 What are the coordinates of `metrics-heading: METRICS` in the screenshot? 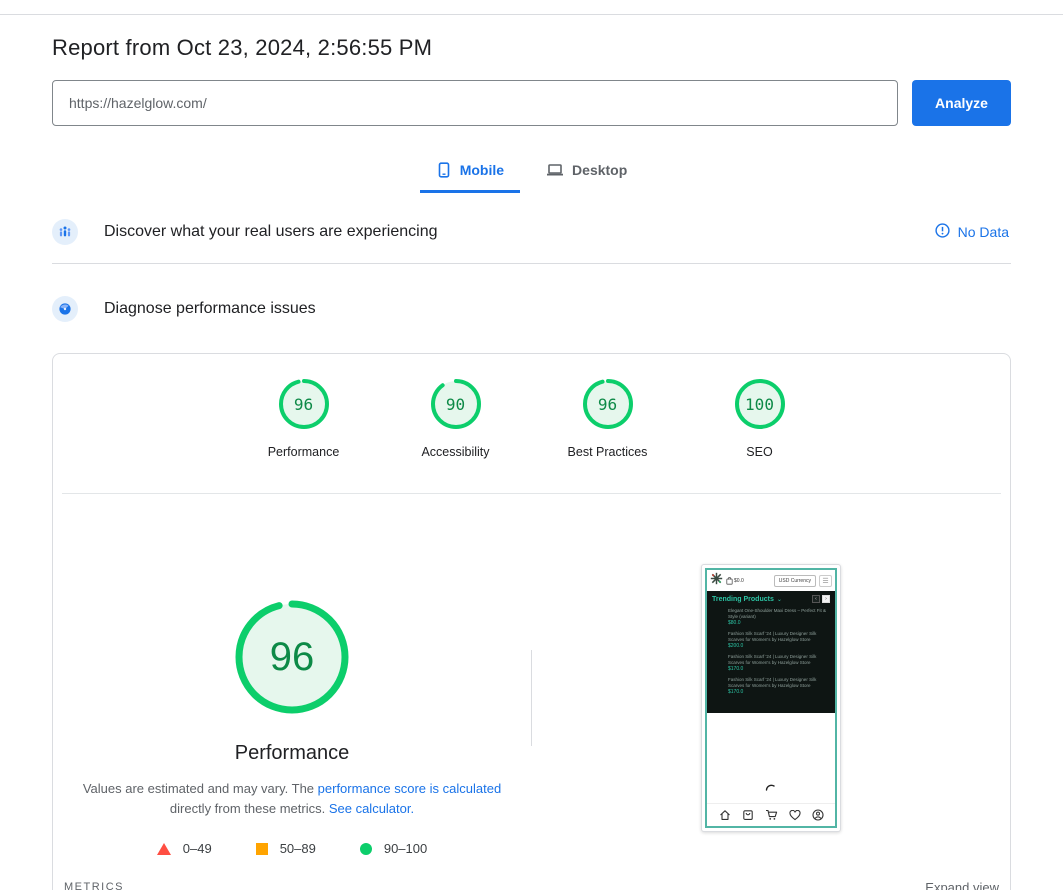 It's located at (94, 885).